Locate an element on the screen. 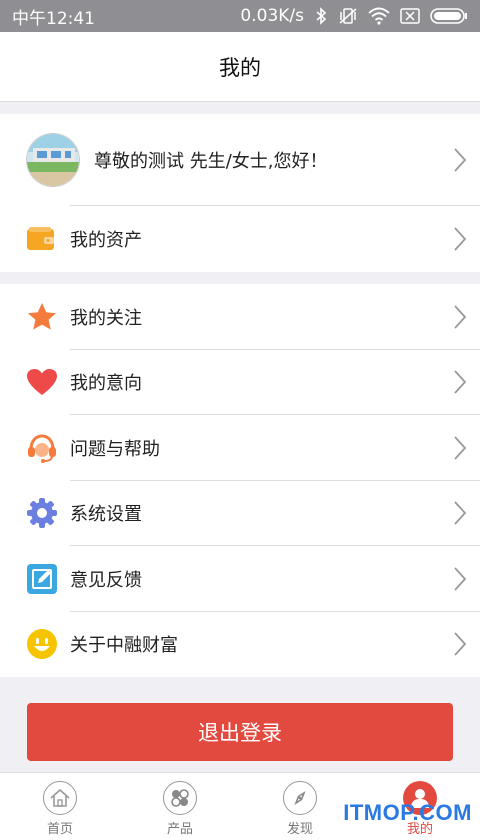  menu-item-feedback: 意见反馈 is located at coordinates (240, 579).